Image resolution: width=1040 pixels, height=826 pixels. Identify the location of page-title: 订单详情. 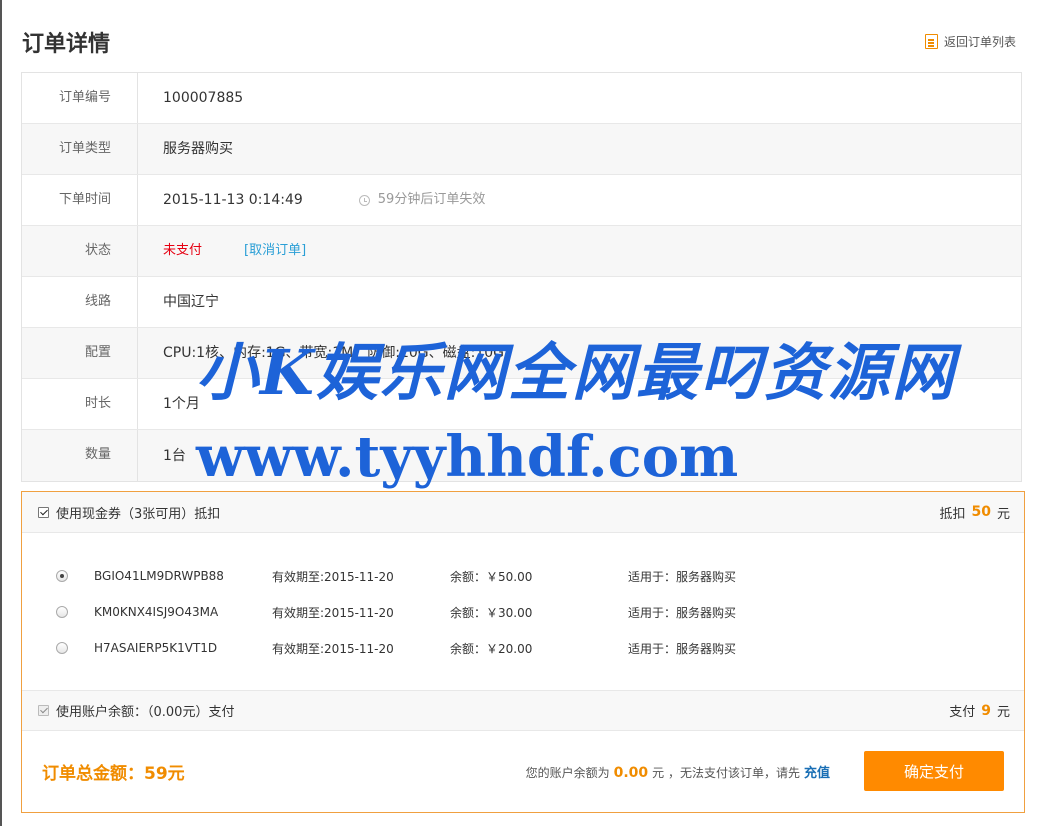
(66, 44).